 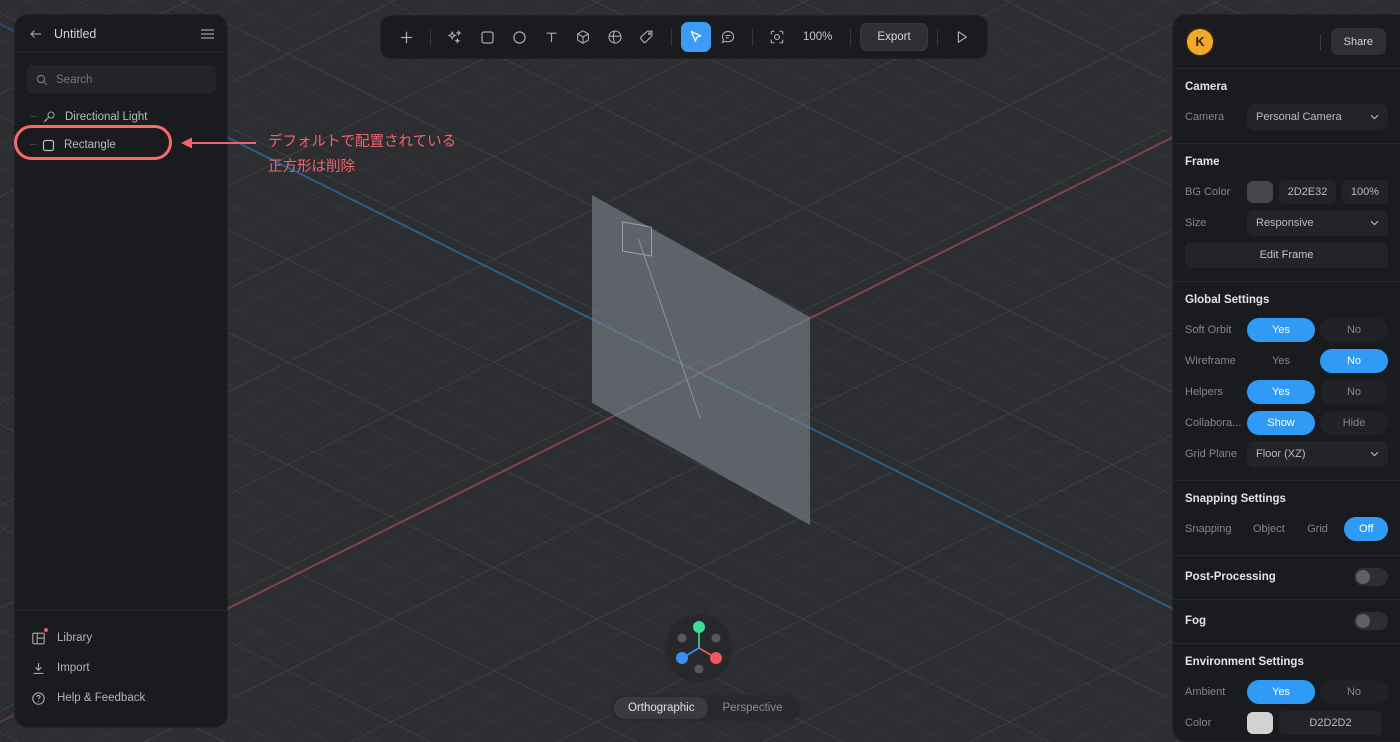 What do you see at coordinates (551, 37) in the screenshot?
I see `text-icon` at bounding box center [551, 37].